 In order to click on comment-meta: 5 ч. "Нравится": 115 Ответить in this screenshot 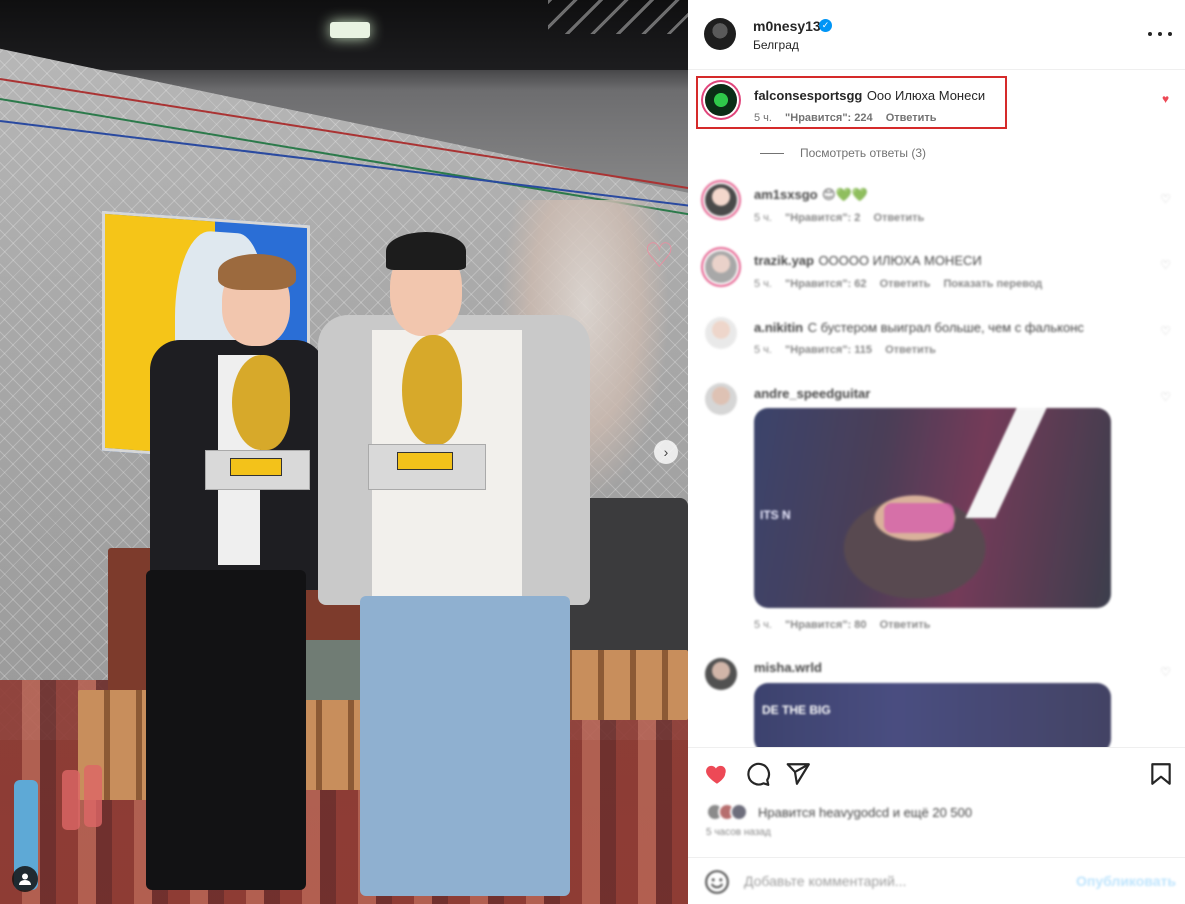, I will do `click(850, 350)`.